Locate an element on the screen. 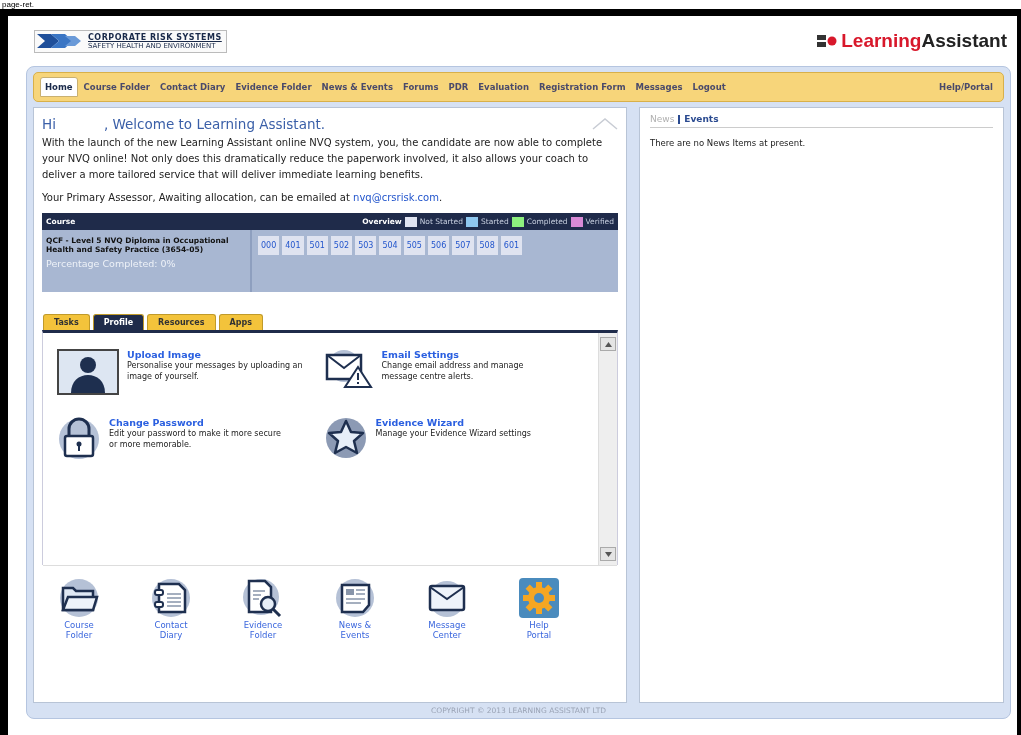 This screenshot has height=735, width=1021. gear-icon is located at coordinates (539, 598).